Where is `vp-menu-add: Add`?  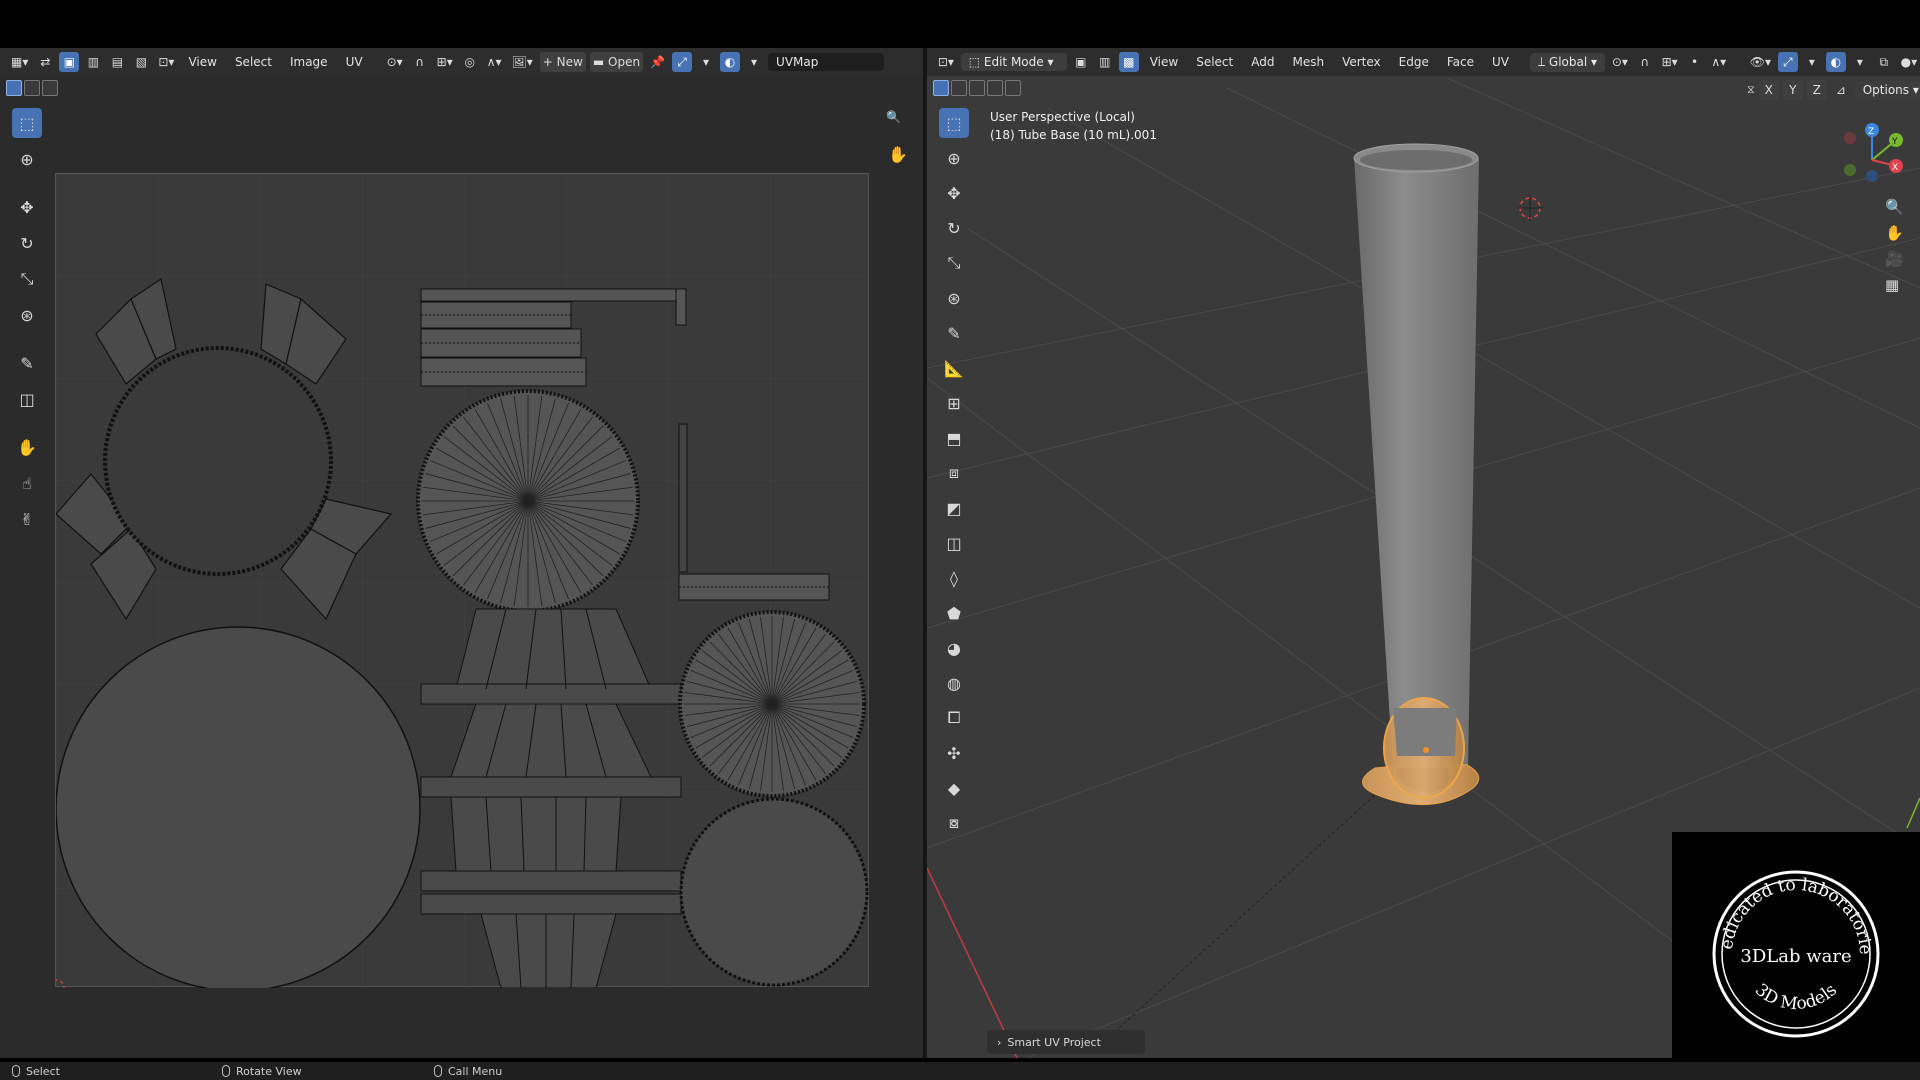
vp-menu-add: Add is located at coordinates (1262, 62).